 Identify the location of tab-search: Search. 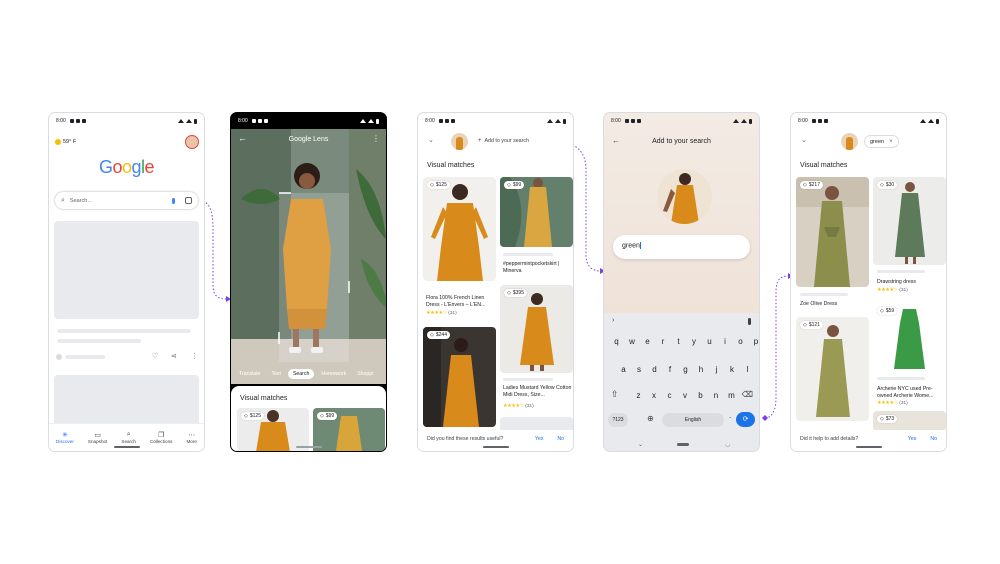
(301, 374).